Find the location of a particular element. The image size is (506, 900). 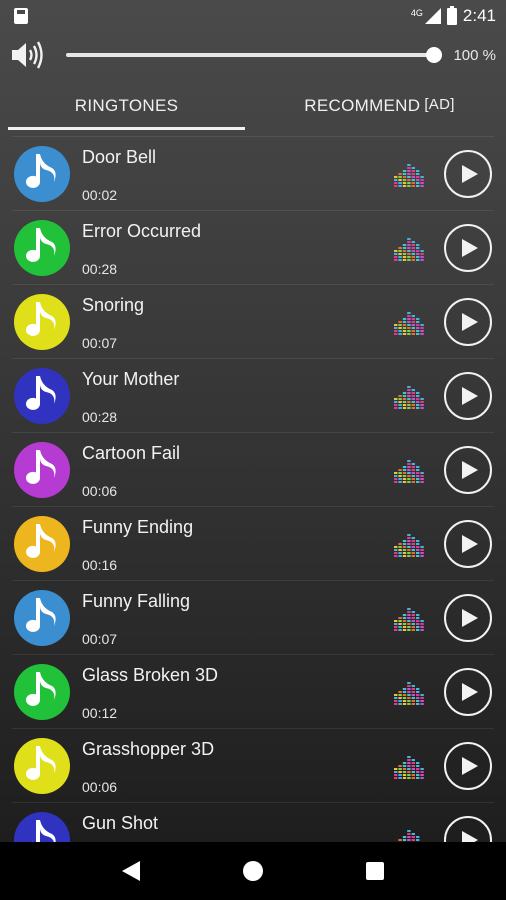

ringtone-title: Glass Broken 3D is located at coordinates (150, 674).